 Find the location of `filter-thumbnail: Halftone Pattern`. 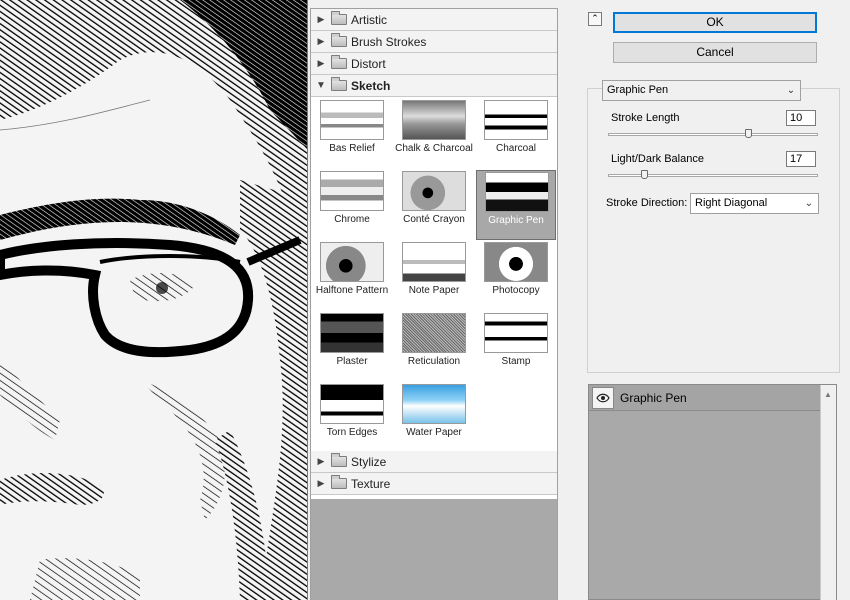

filter-thumbnail: Halftone Pattern is located at coordinates (352, 276).